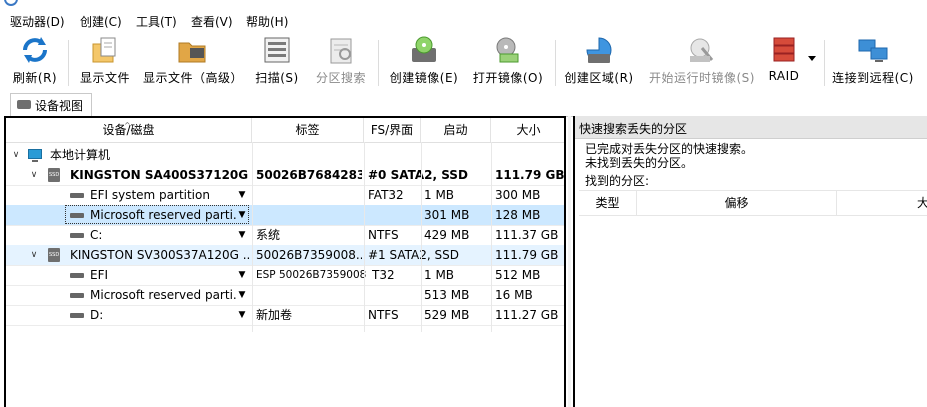 Image resolution: width=927 pixels, height=407 pixels. I want to click on show-files-advanced-button: 显示文件（高级）, so click(193, 62).